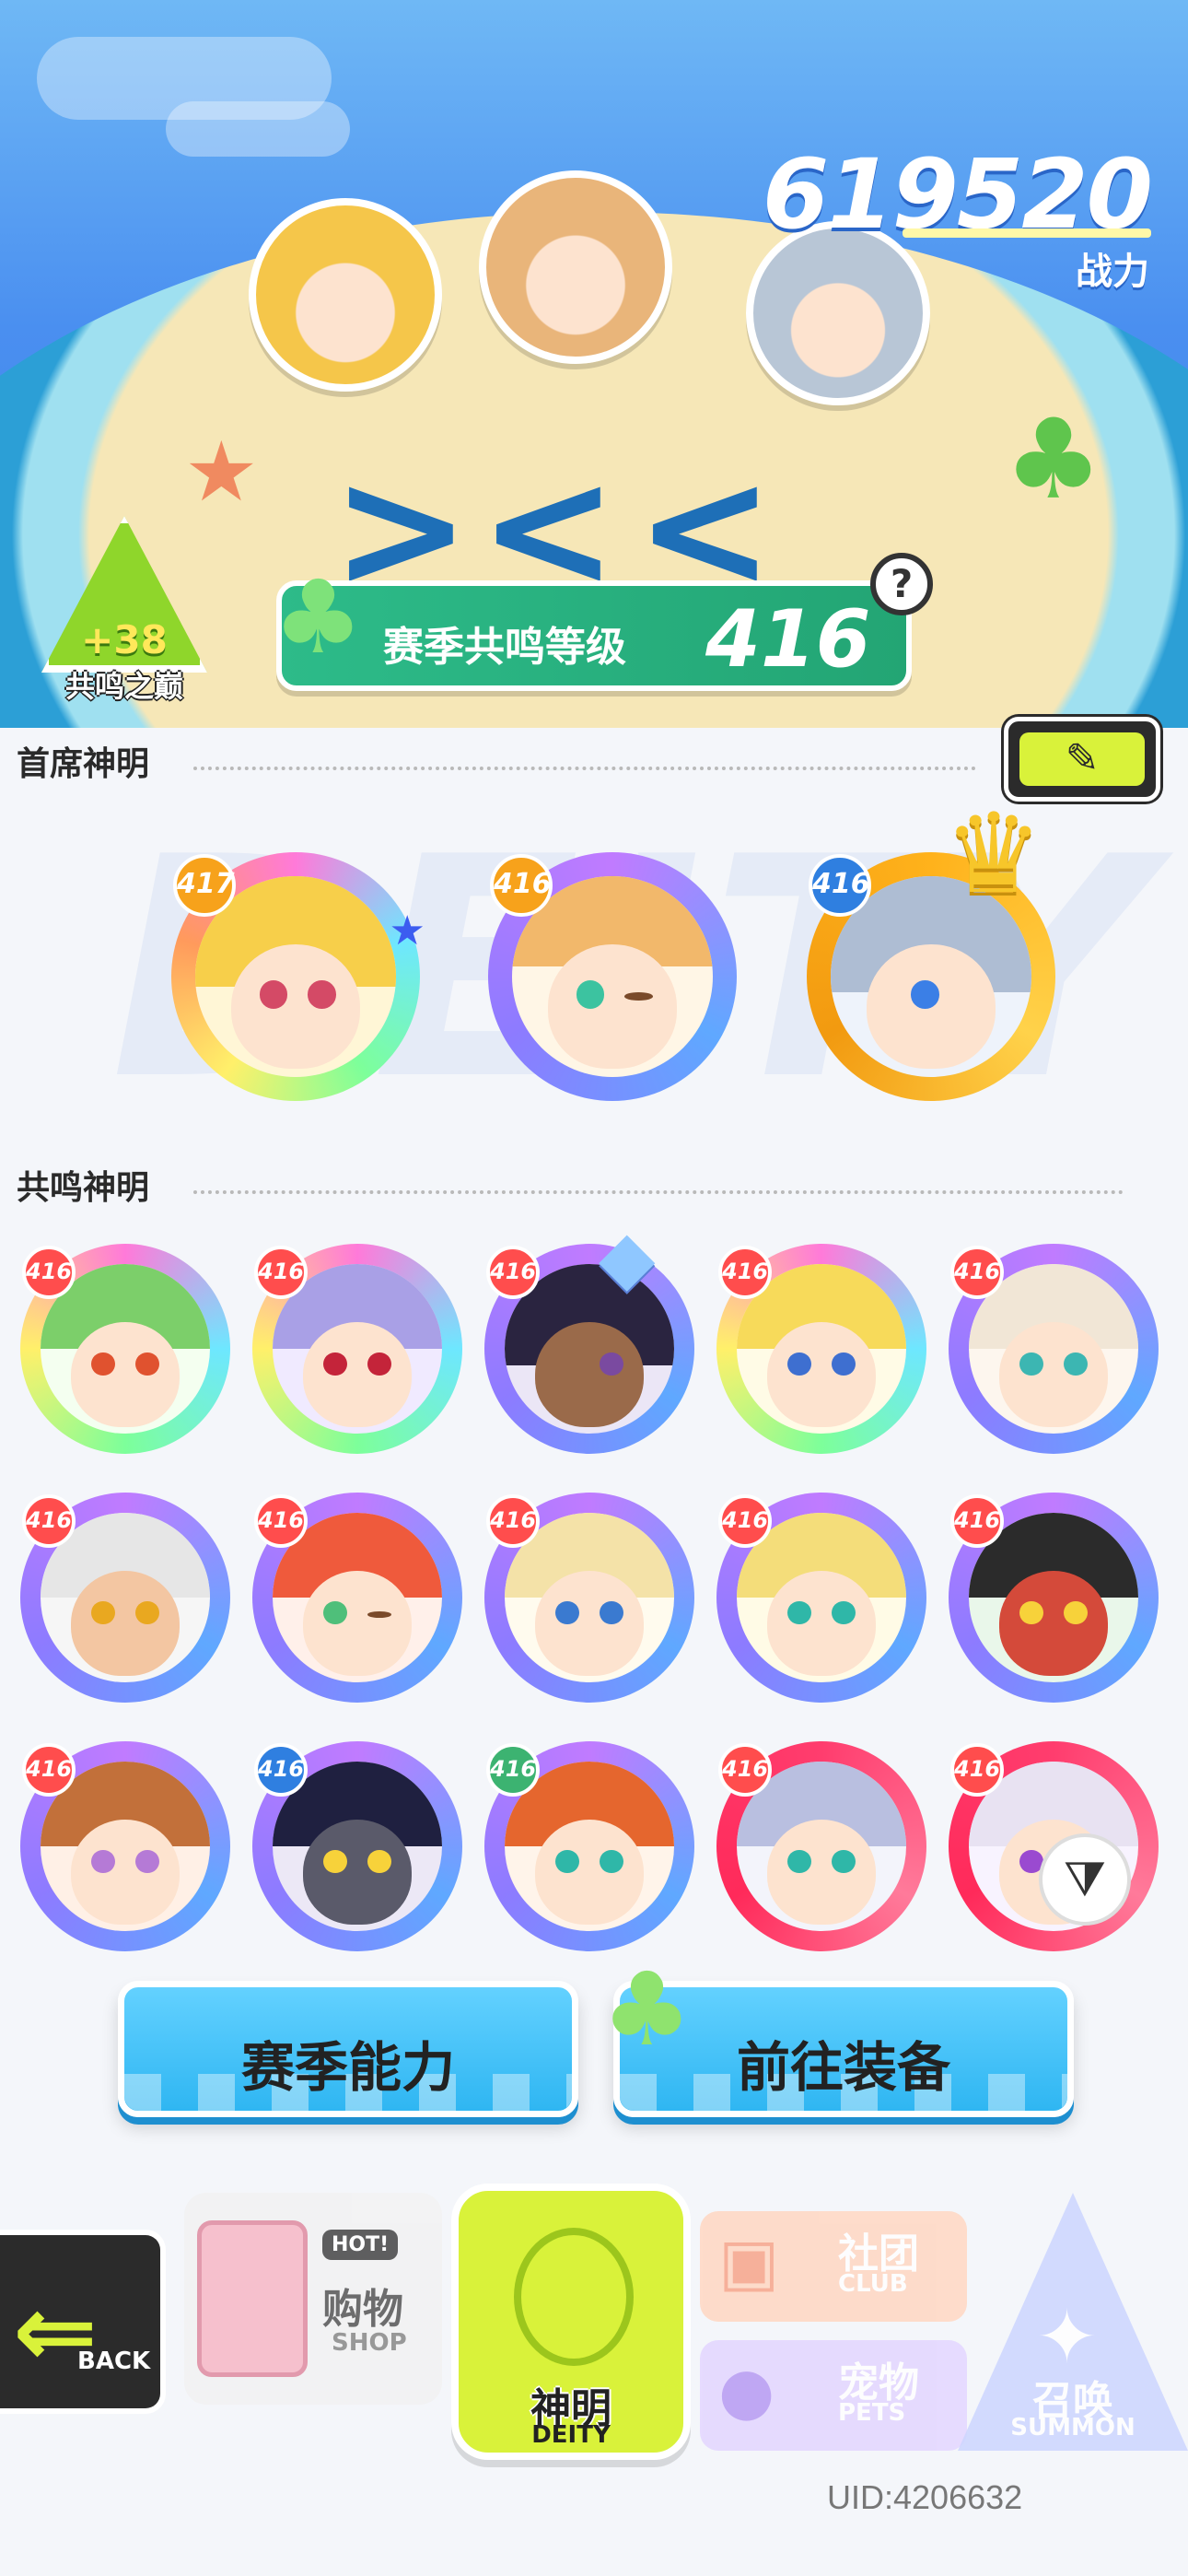 The height and width of the screenshot is (2576, 1188). I want to click on crystal-icon: ◆, so click(627, 1257).